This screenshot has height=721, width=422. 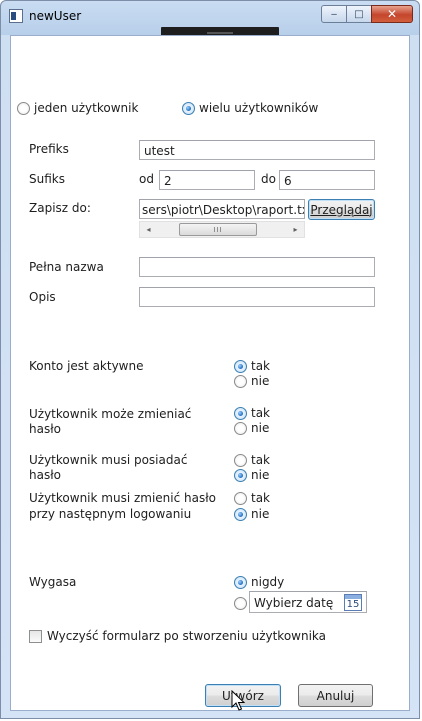 What do you see at coordinates (108, 460) in the screenshot?
I see `must-have-password-label-1: Użytkownik musi posiadać` at bounding box center [108, 460].